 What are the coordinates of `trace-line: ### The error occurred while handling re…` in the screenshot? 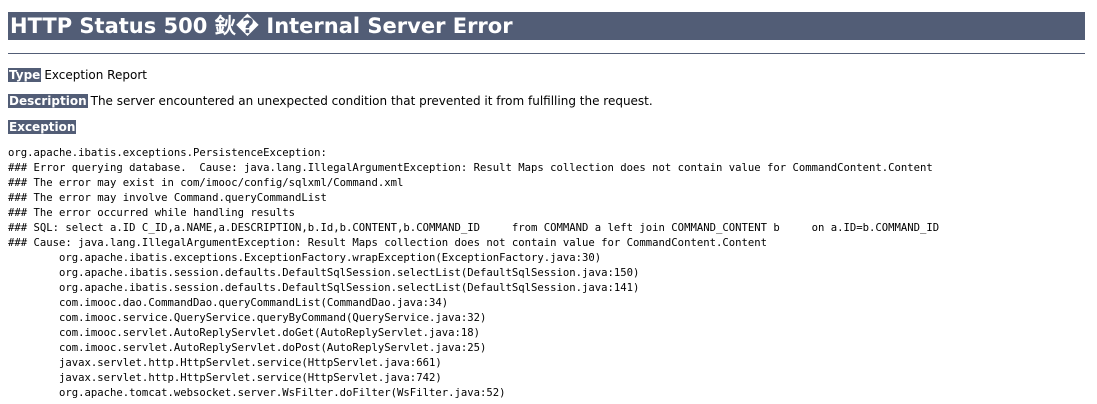 It's located at (152, 213).